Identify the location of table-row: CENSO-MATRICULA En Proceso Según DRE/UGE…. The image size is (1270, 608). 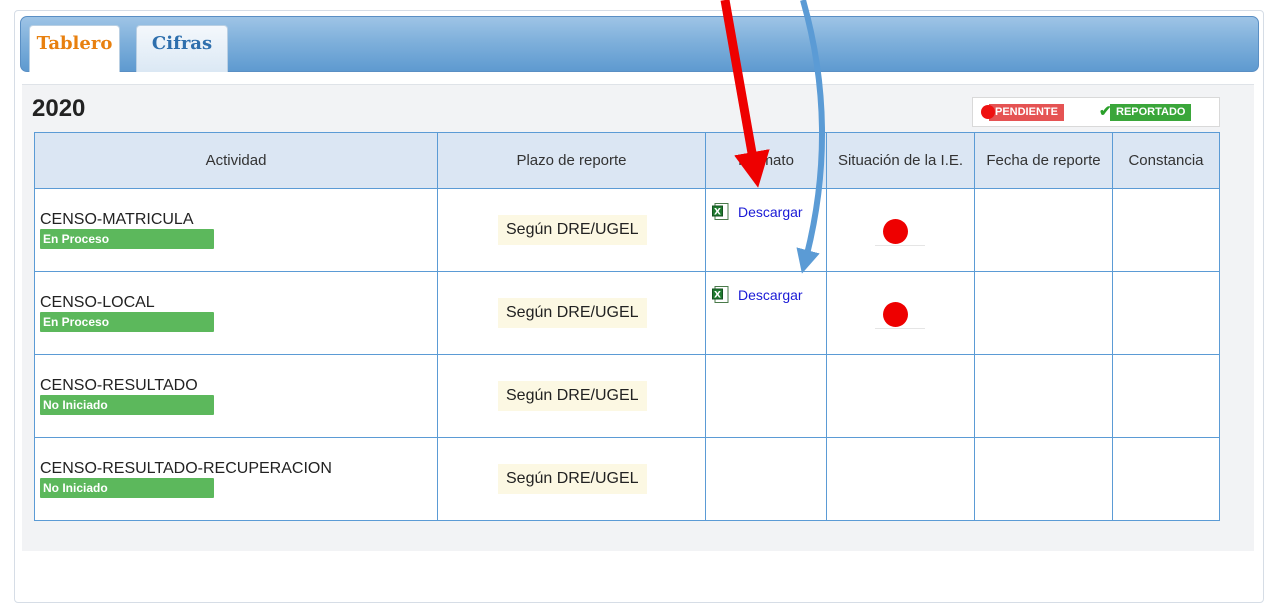
(627, 230).